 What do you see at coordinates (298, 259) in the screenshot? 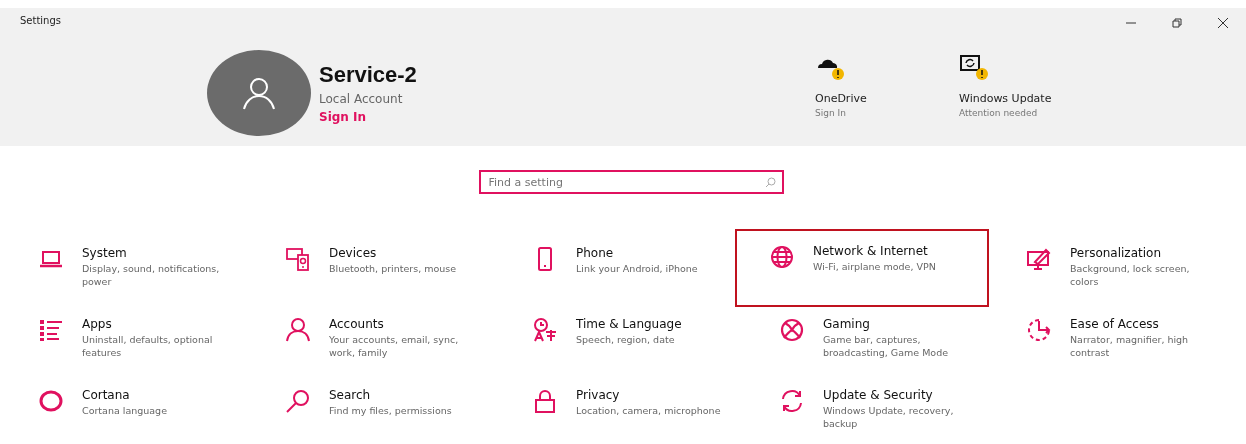
I see `keyboard-speaker-icon` at bounding box center [298, 259].